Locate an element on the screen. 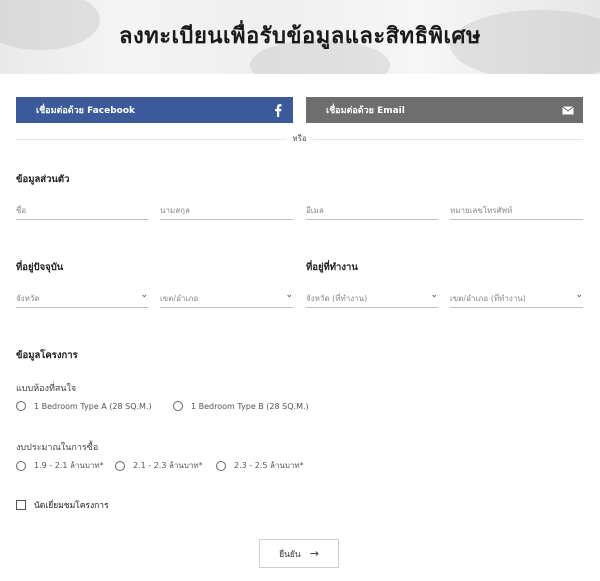 Image resolution: width=600 pixels, height=581 pixels. facebook-icon is located at coordinates (278, 110).